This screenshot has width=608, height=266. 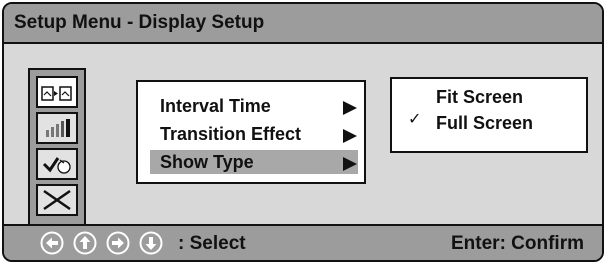 I want to click on menu-item-transition-effect: Transition Effect, so click(x=254, y=134).